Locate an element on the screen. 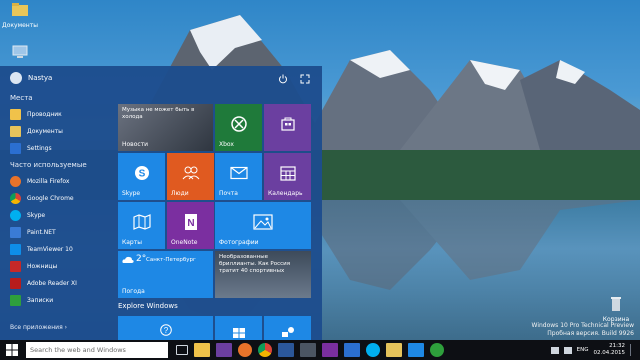 The height and width of the screenshot is (360, 640). word-icon is located at coordinates (286, 350).